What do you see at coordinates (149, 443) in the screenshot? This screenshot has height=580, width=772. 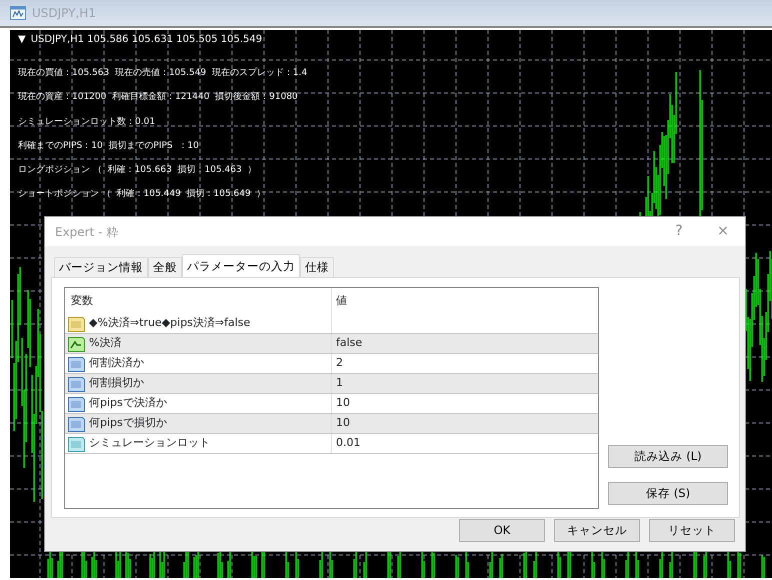 I see `parameter-name: シミュレーションロット` at bounding box center [149, 443].